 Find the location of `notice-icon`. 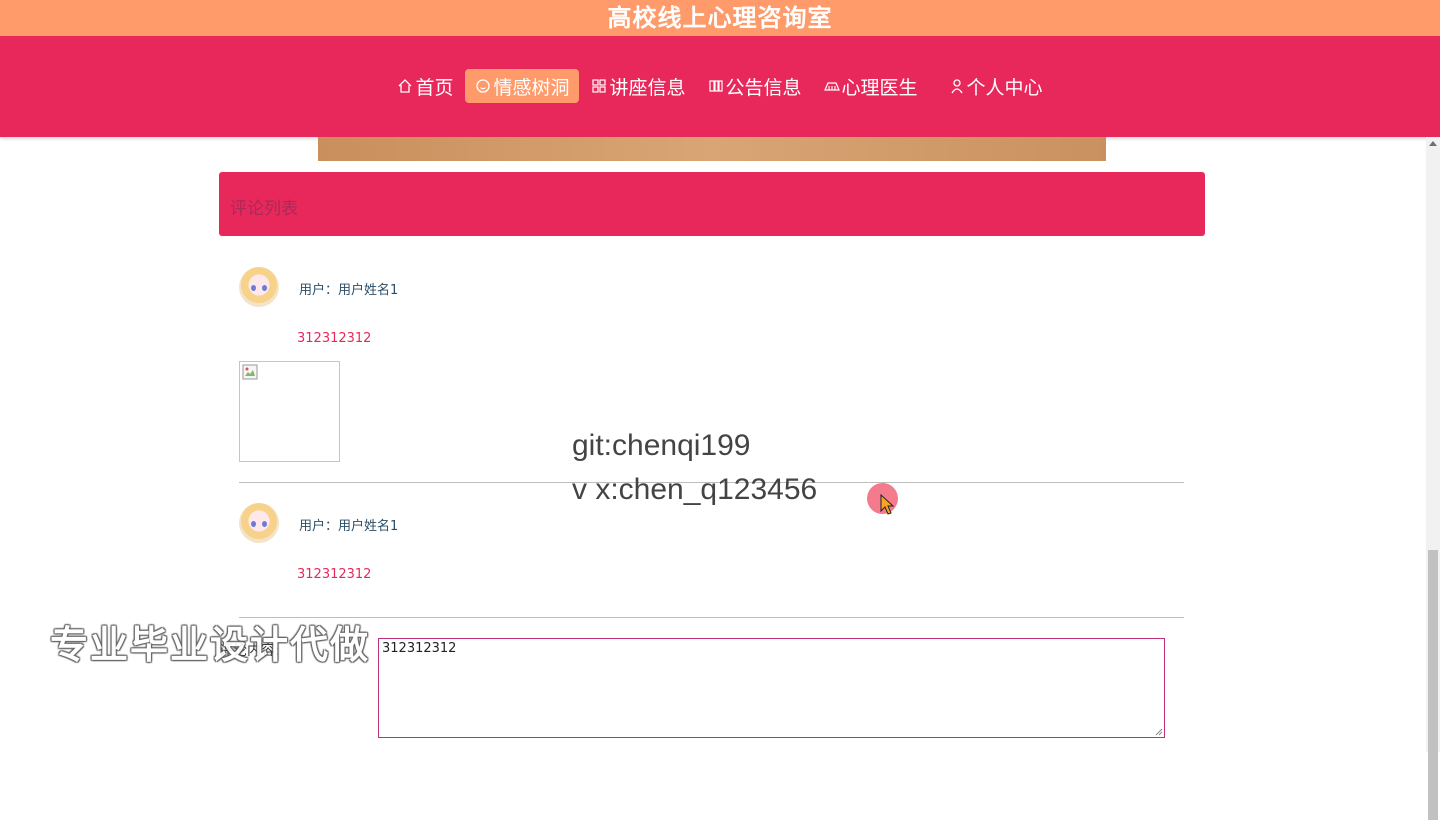

notice-icon is located at coordinates (716, 86).